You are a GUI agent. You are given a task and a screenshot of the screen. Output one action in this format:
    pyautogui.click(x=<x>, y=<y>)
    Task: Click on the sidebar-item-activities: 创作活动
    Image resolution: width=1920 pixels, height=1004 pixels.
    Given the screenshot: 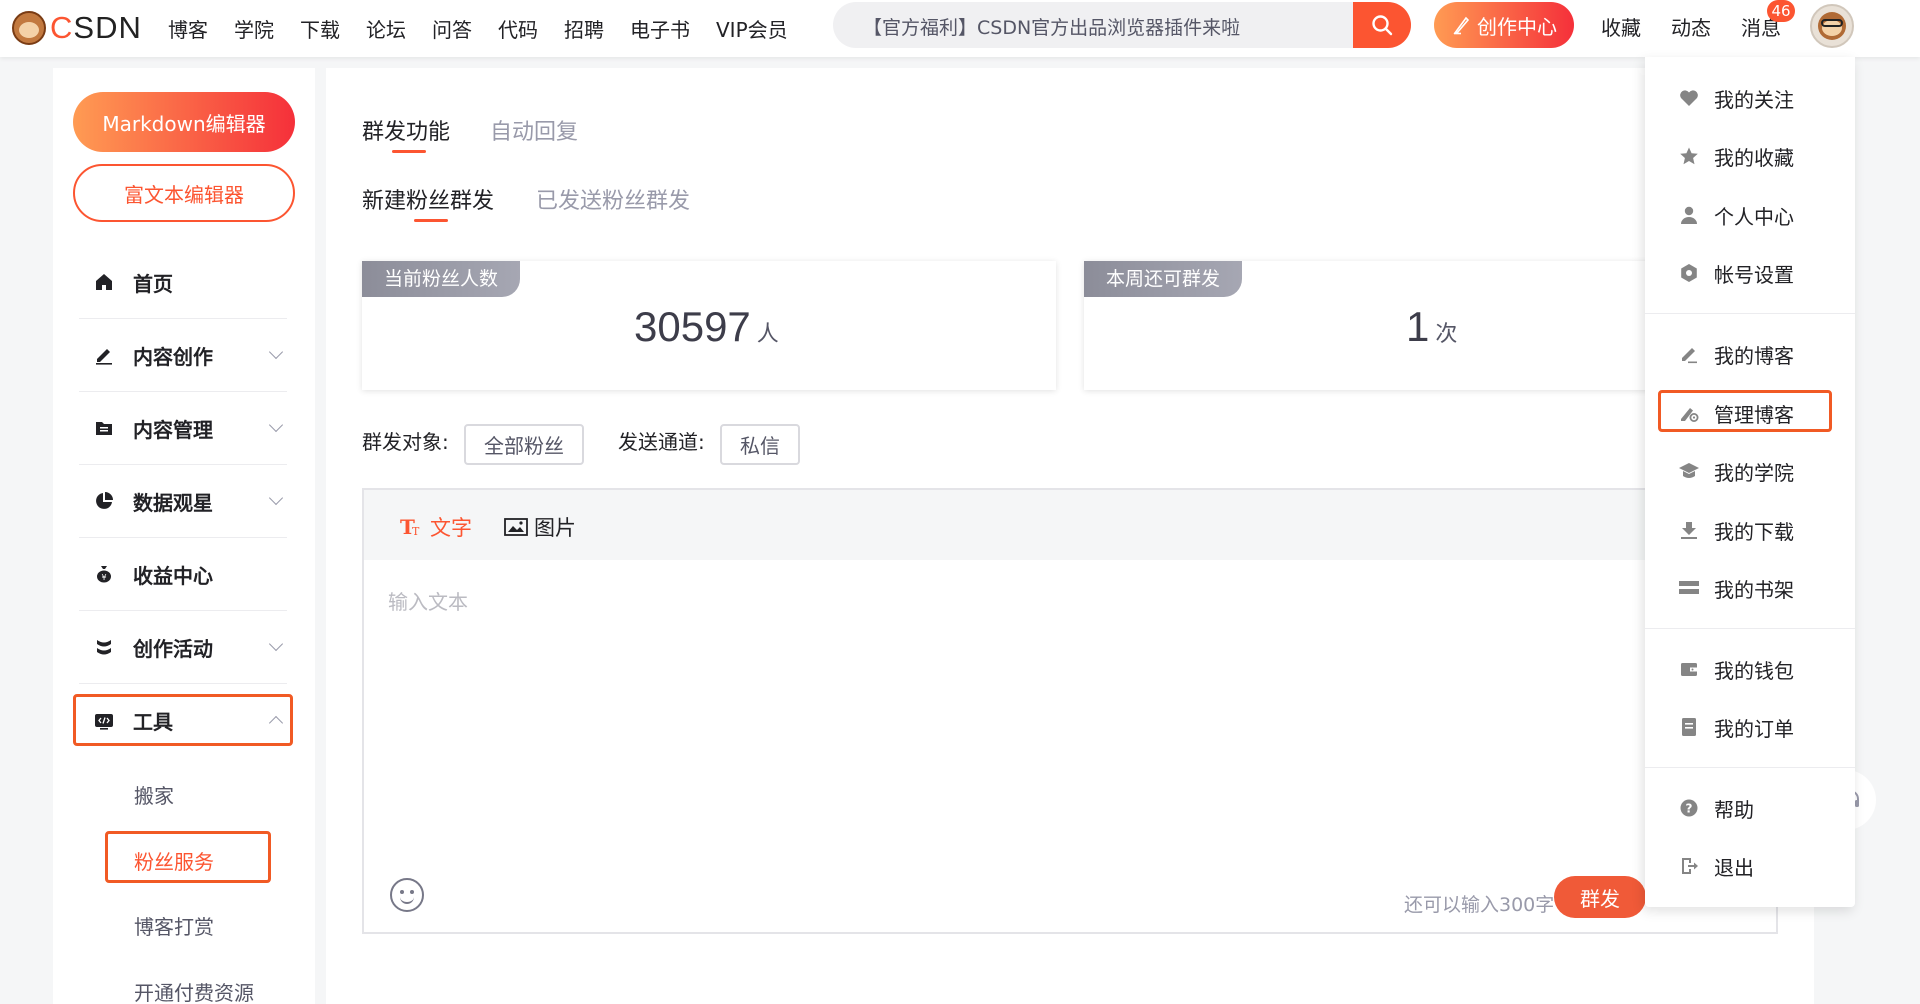 What is the action you would take?
    pyautogui.click(x=183, y=647)
    